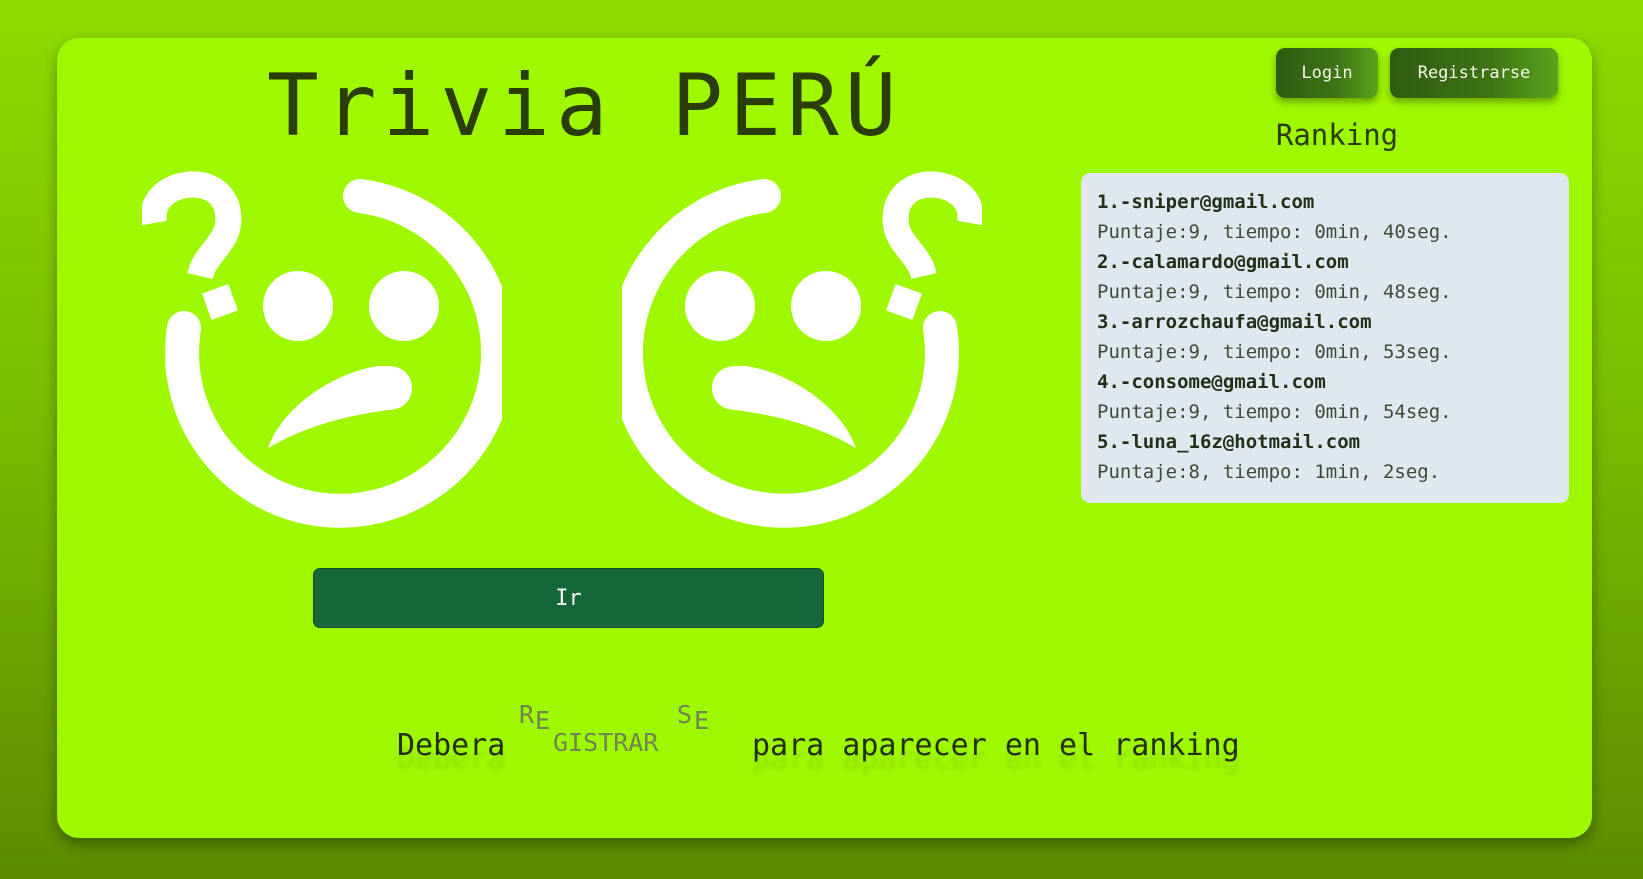 The height and width of the screenshot is (879, 1643). Describe the element at coordinates (1337, 135) in the screenshot. I see `ranking-heading: Ranking` at that location.